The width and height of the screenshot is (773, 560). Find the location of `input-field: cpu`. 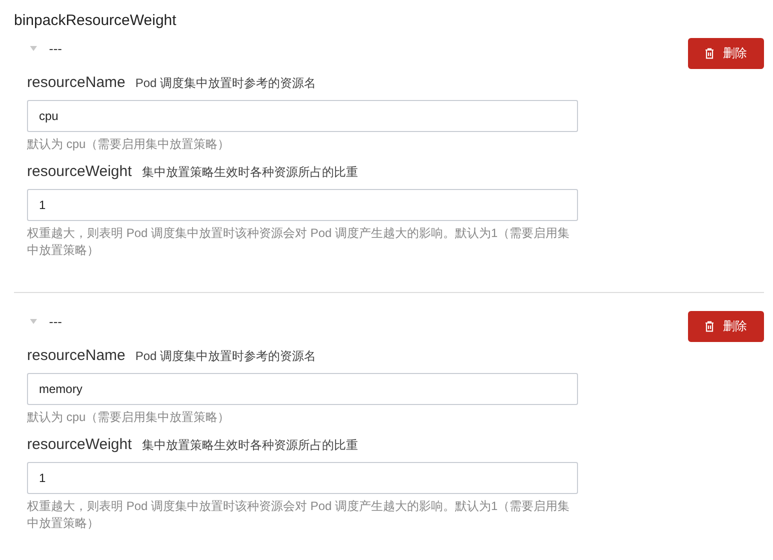

input-field: cpu is located at coordinates (302, 116).